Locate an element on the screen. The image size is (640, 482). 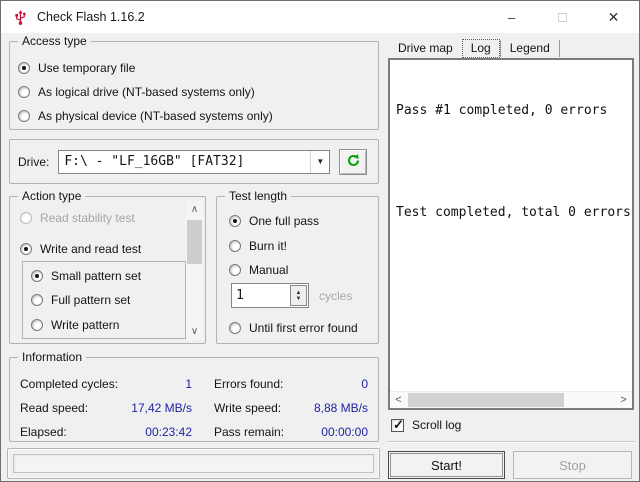
refresh-drives-button is located at coordinates (353, 161).